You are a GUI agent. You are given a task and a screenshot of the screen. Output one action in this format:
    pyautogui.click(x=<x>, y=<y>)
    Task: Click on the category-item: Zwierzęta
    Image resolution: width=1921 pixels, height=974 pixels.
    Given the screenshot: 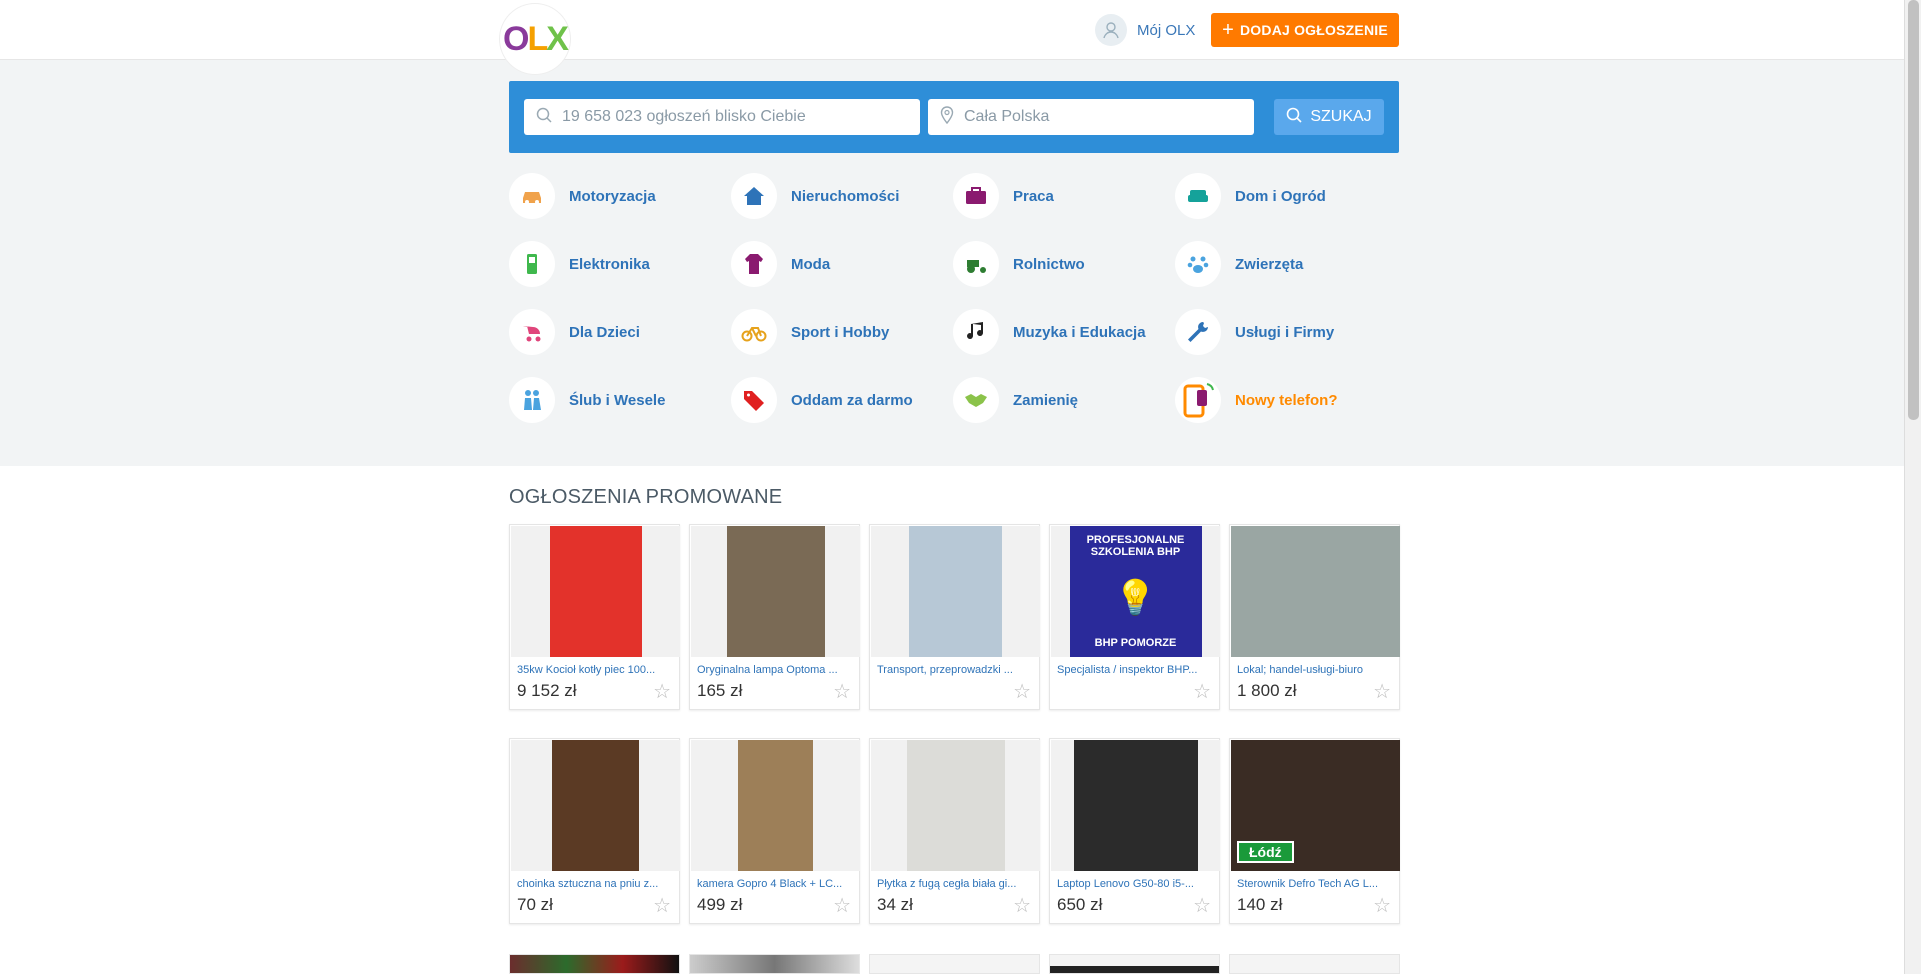 What is the action you would take?
    pyautogui.click(x=1239, y=264)
    